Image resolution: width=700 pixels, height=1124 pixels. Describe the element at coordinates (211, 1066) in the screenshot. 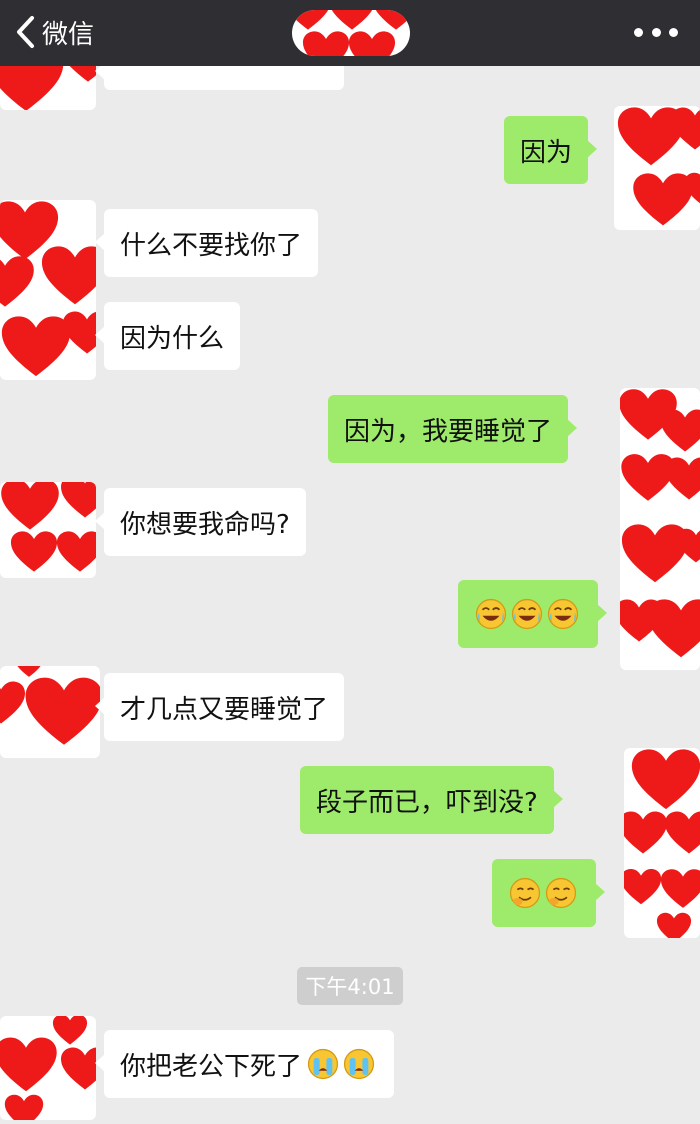

I see `message-text: 你把老公下死了` at that location.